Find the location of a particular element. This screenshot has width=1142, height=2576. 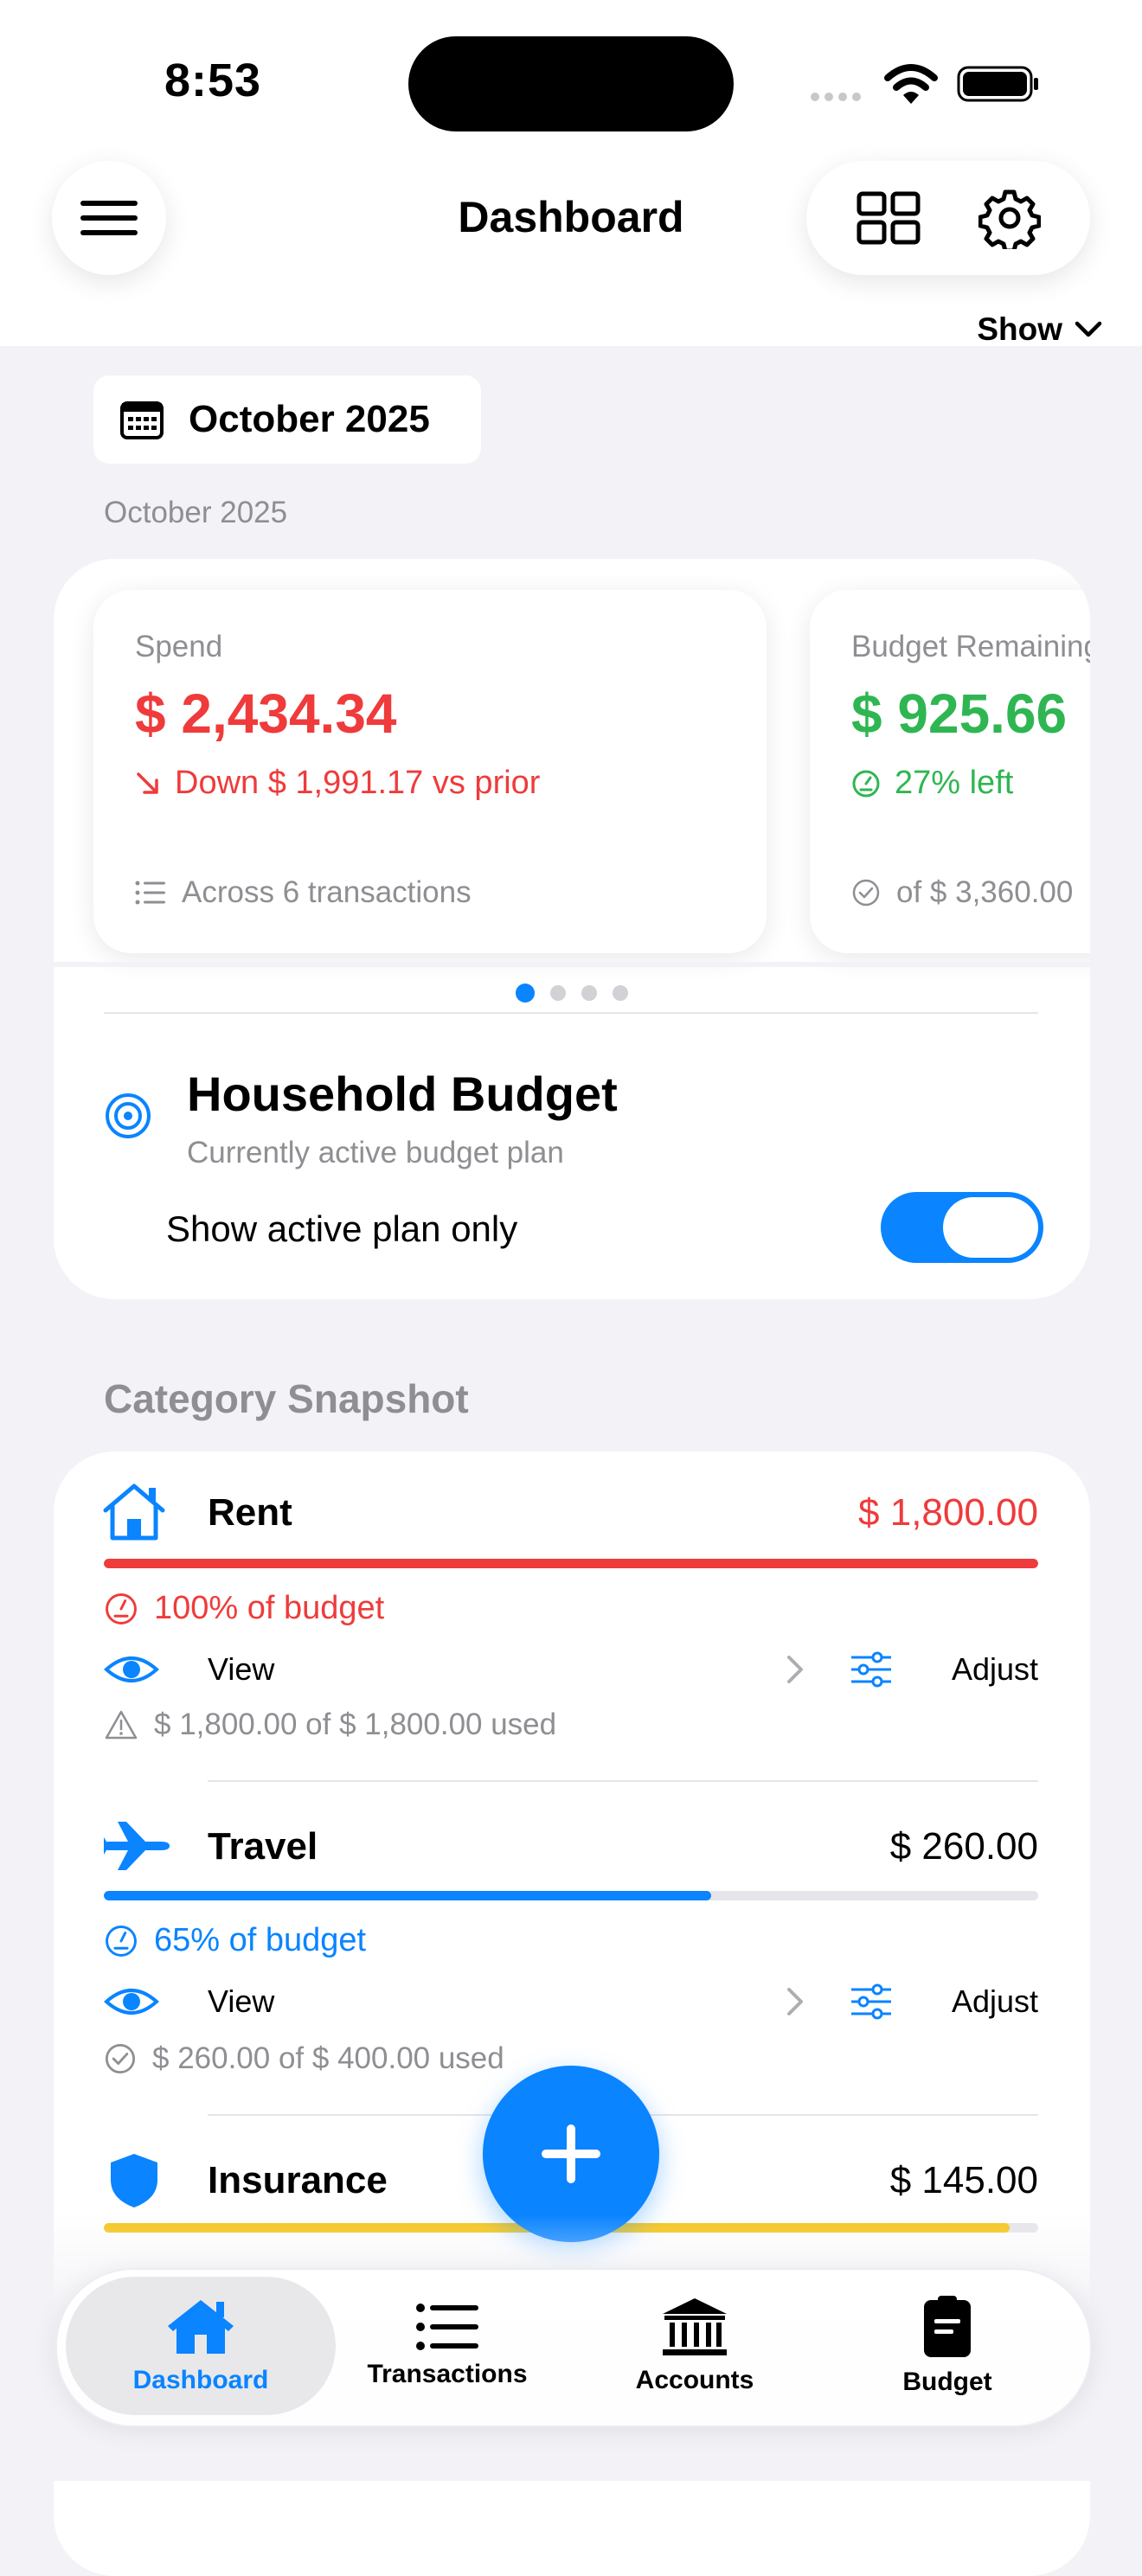

metric-value: $ 925.66 is located at coordinates (959, 713).